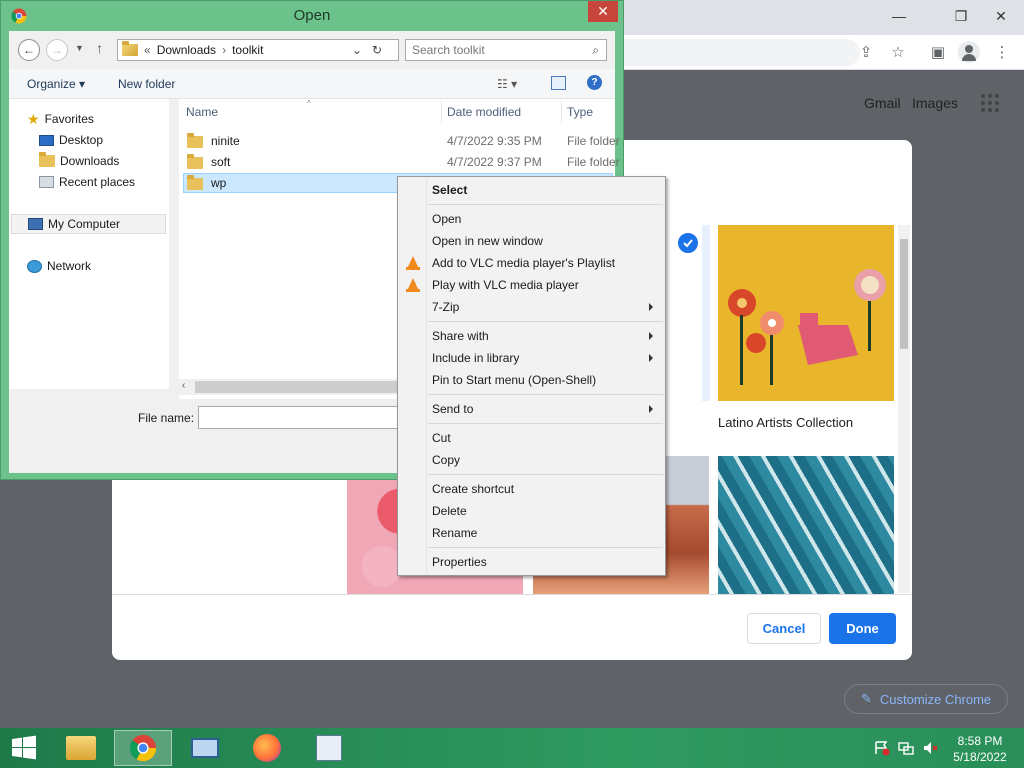 Image resolution: width=1024 pixels, height=768 pixels. What do you see at coordinates (806, 525) in the screenshot?
I see `architecture-tile` at bounding box center [806, 525].